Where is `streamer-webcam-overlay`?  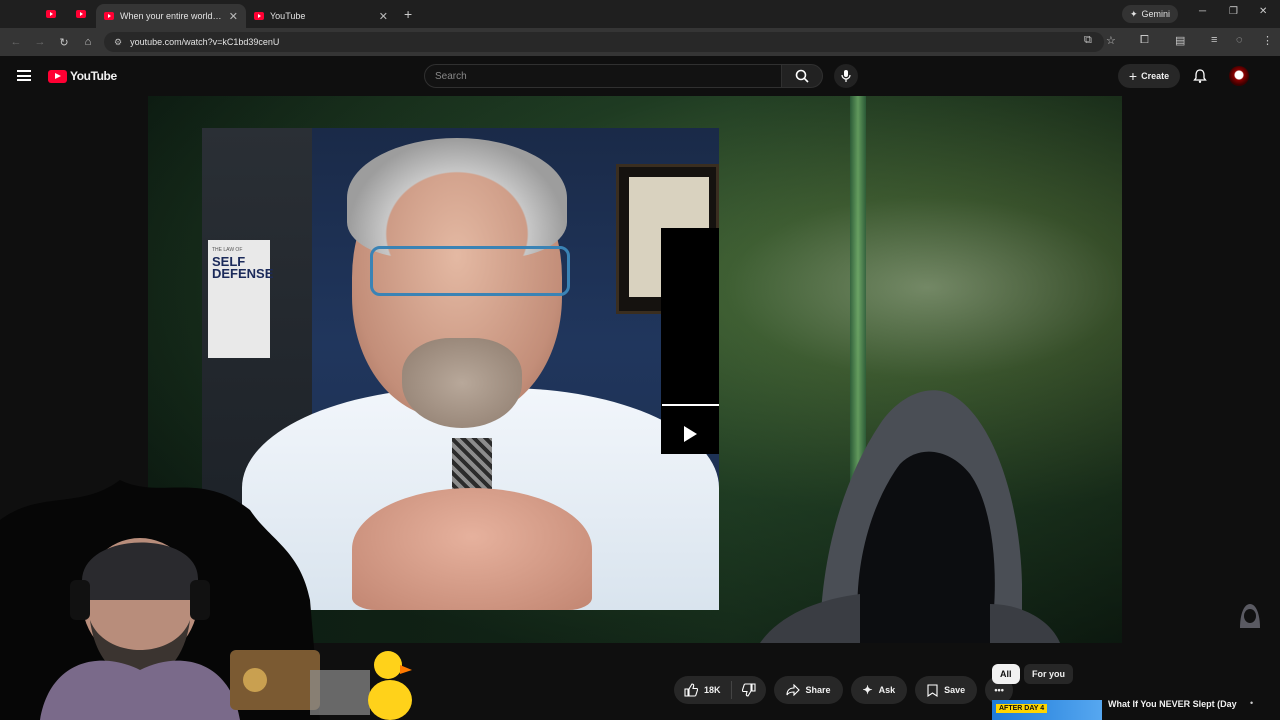
streamer-webcam-overlay is located at coordinates (206, 600).